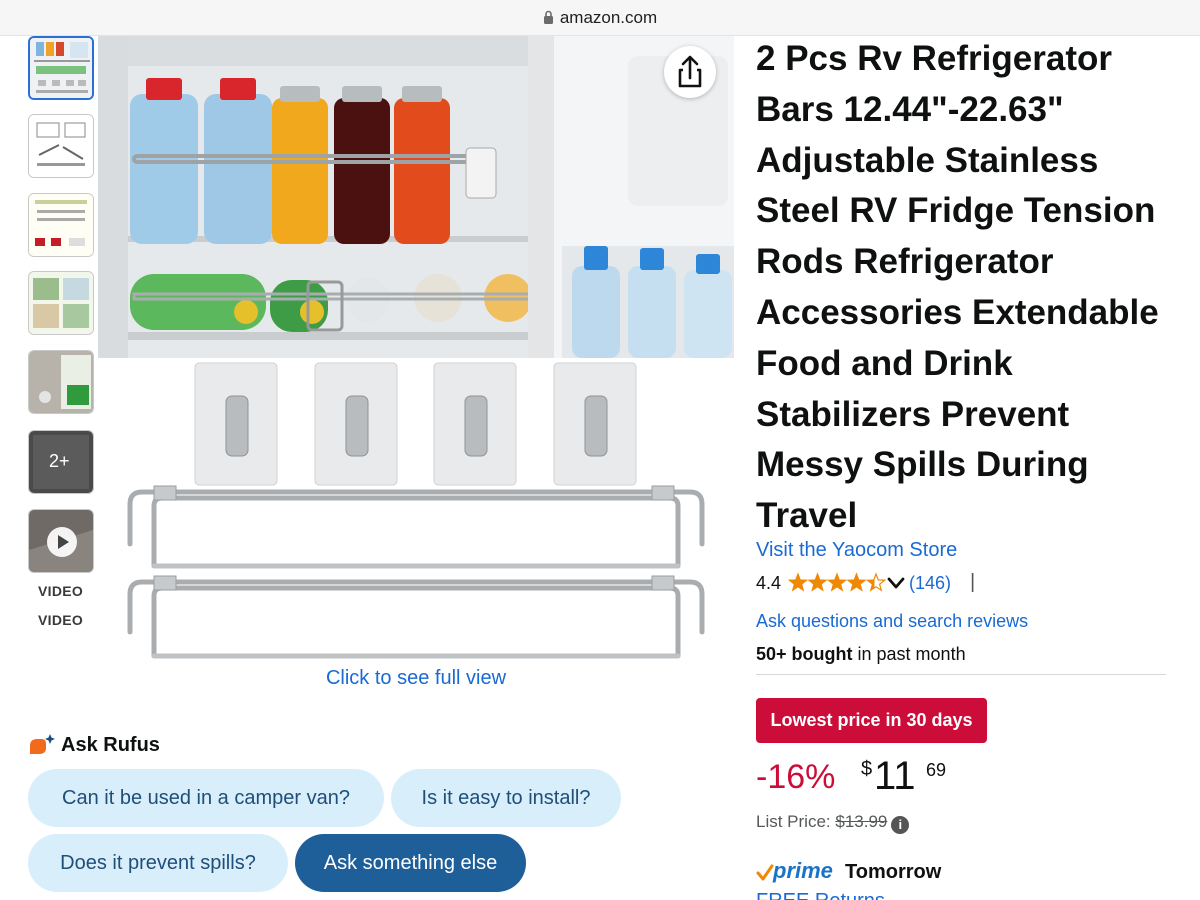  What do you see at coordinates (796, 821) in the screenshot?
I see `list-price-label: List Price:` at bounding box center [796, 821].